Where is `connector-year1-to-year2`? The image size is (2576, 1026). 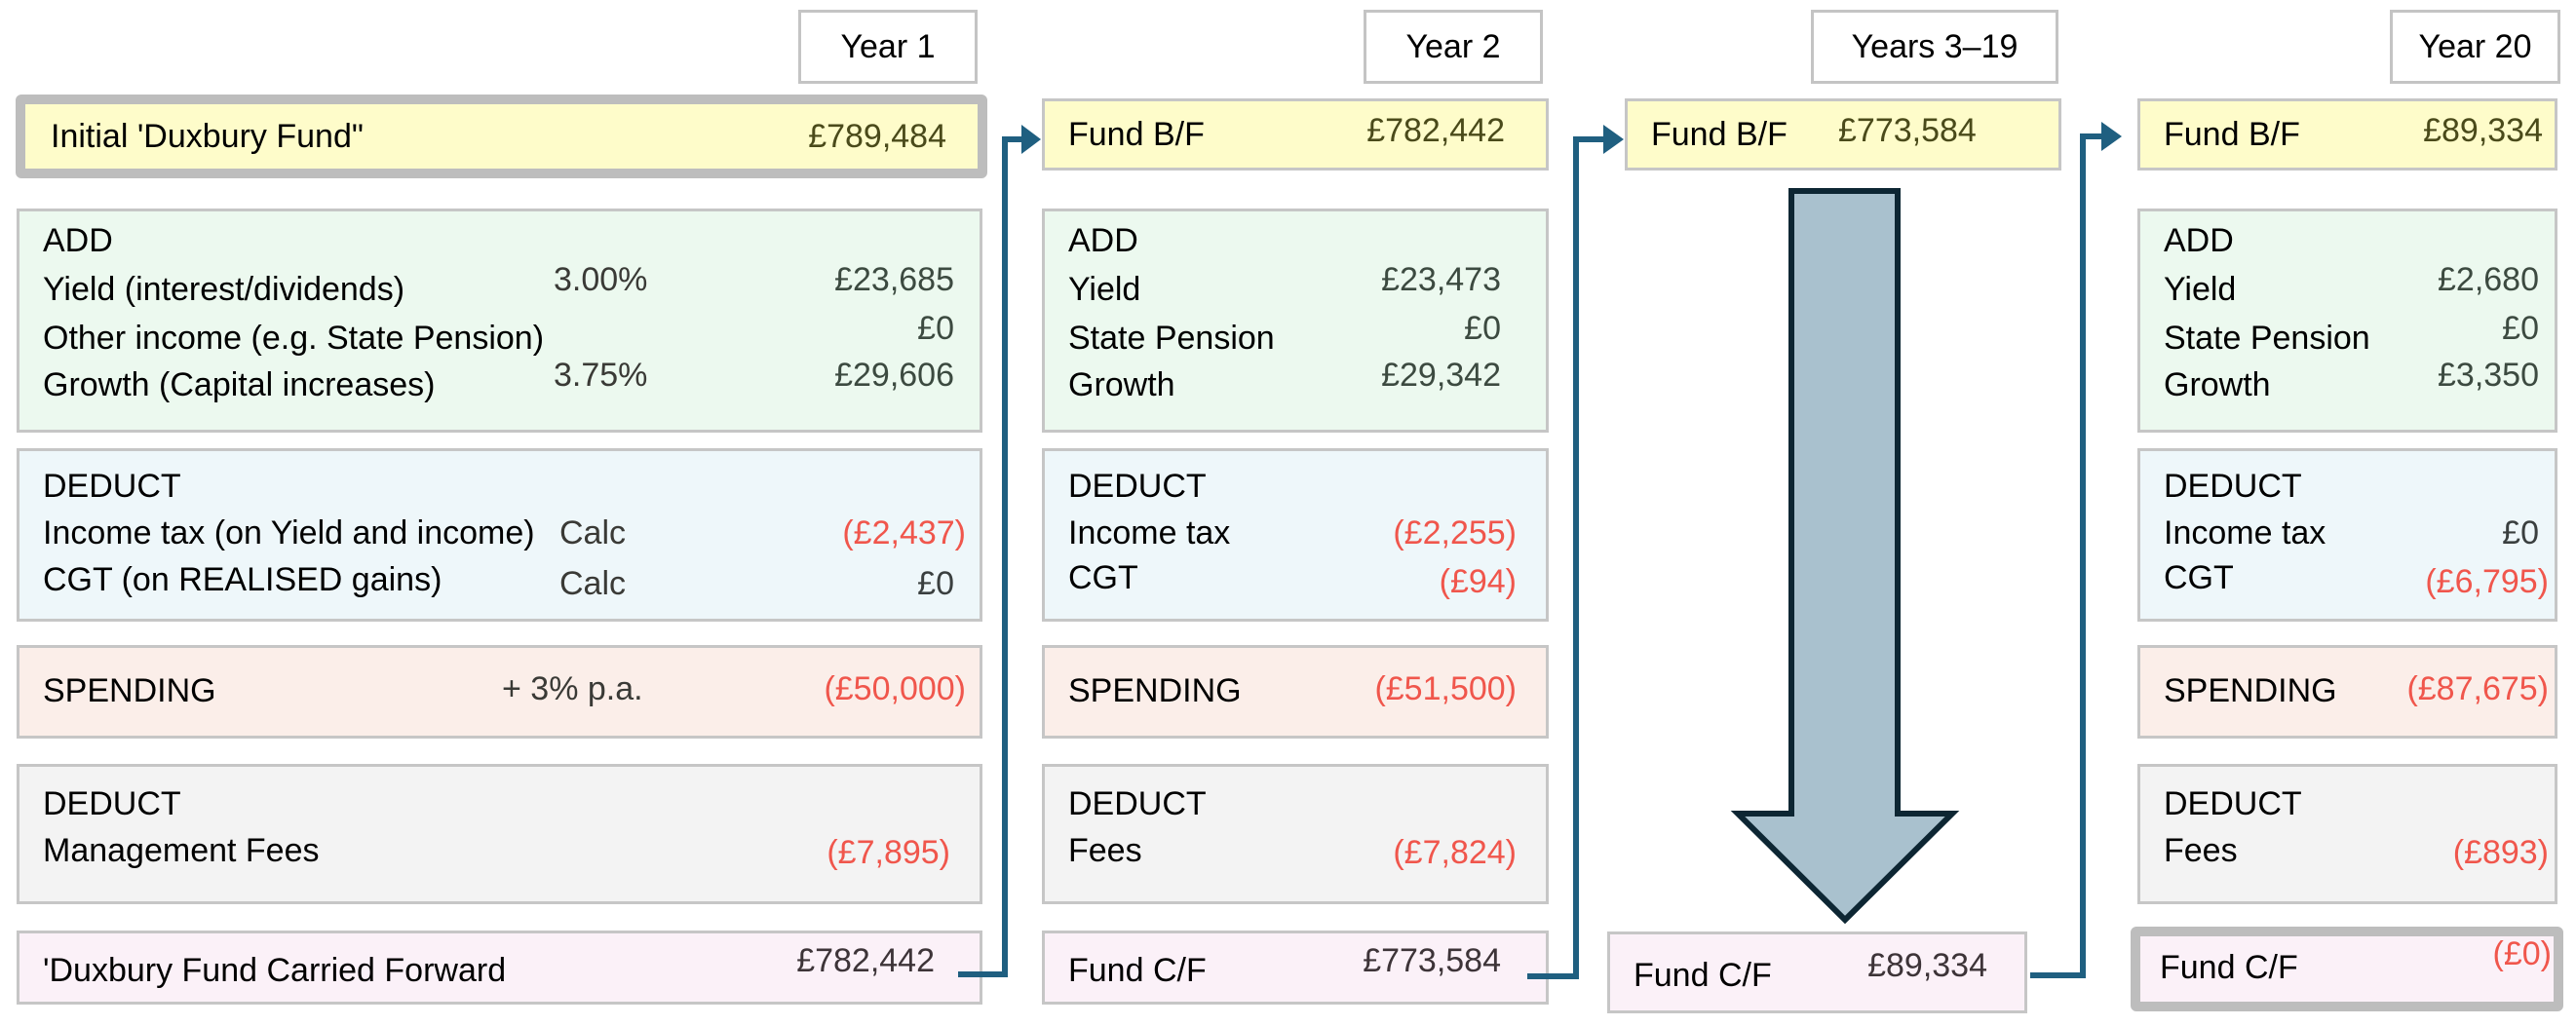 connector-year1-to-year2 is located at coordinates (999, 551).